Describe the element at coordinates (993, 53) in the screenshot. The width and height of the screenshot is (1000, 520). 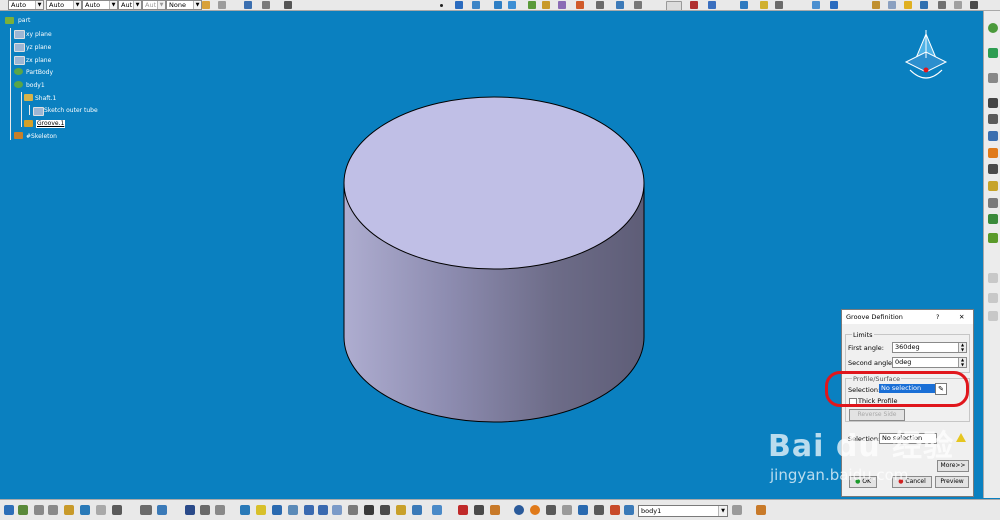
I see `select-arrow-icon` at that location.